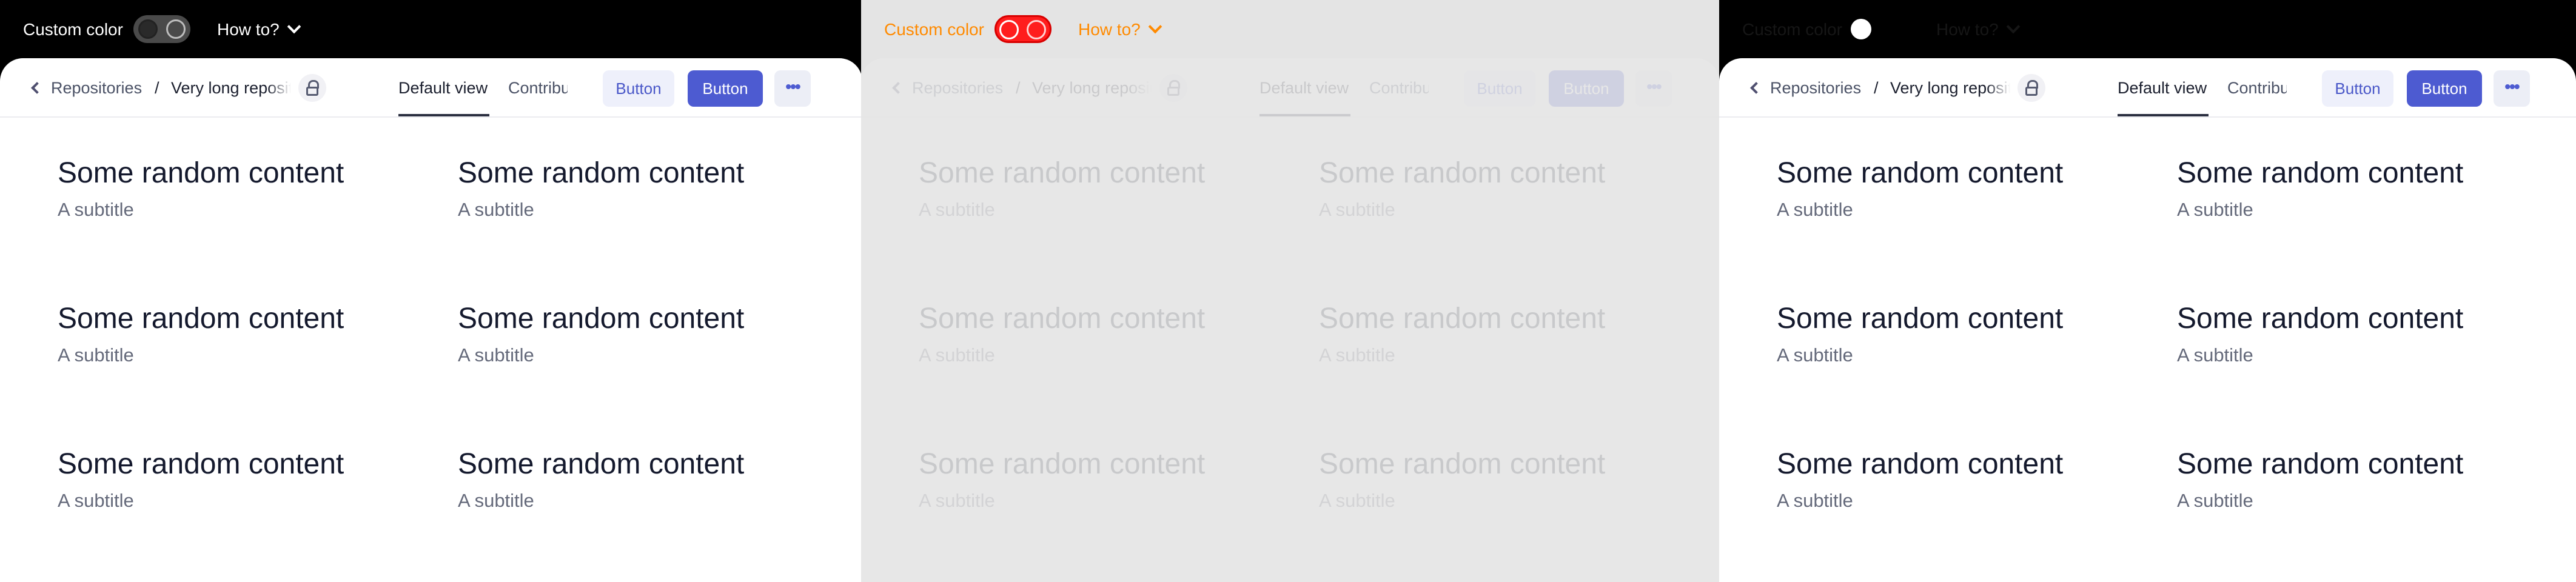 The image size is (2576, 582). I want to click on custom-color-label: Custom color, so click(73, 29).